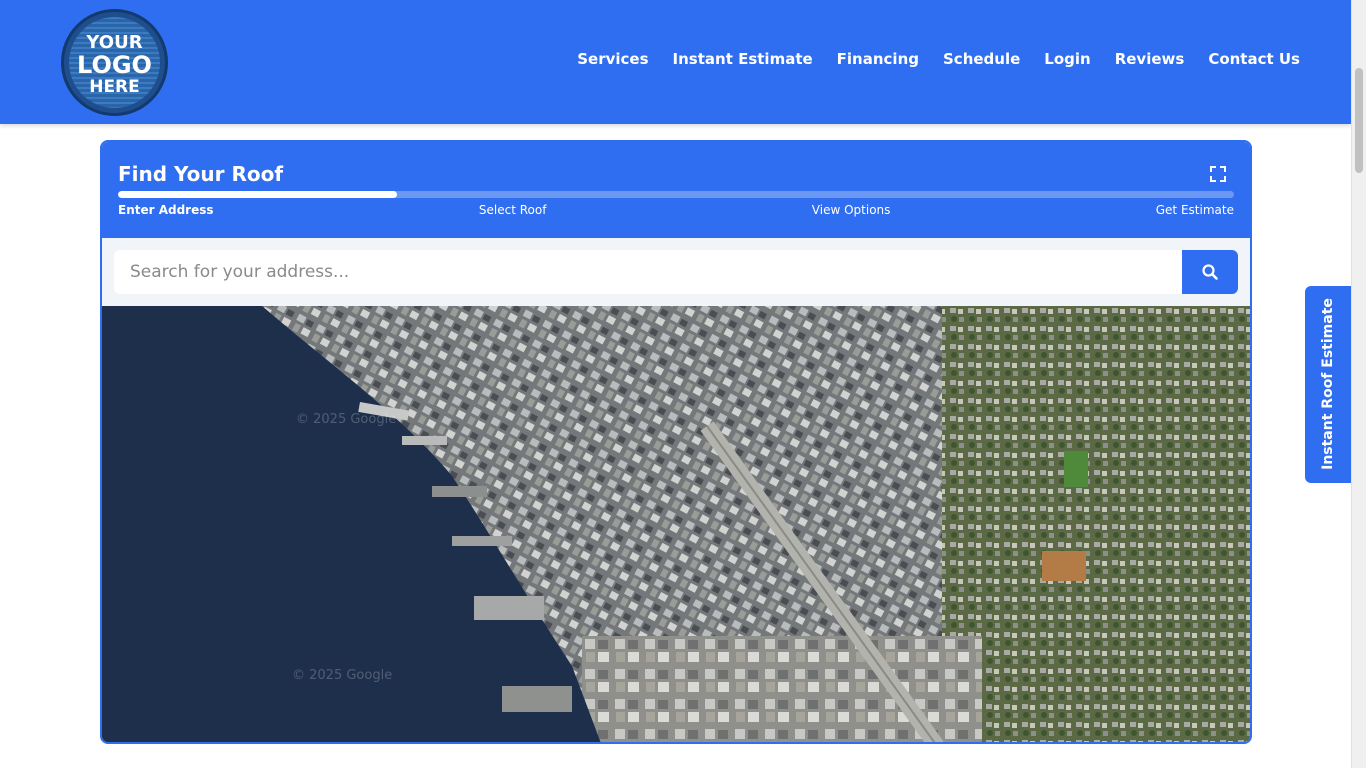 Image resolution: width=1366 pixels, height=768 pixels. What do you see at coordinates (878, 59) in the screenshot?
I see `nav-financing: Financing` at bounding box center [878, 59].